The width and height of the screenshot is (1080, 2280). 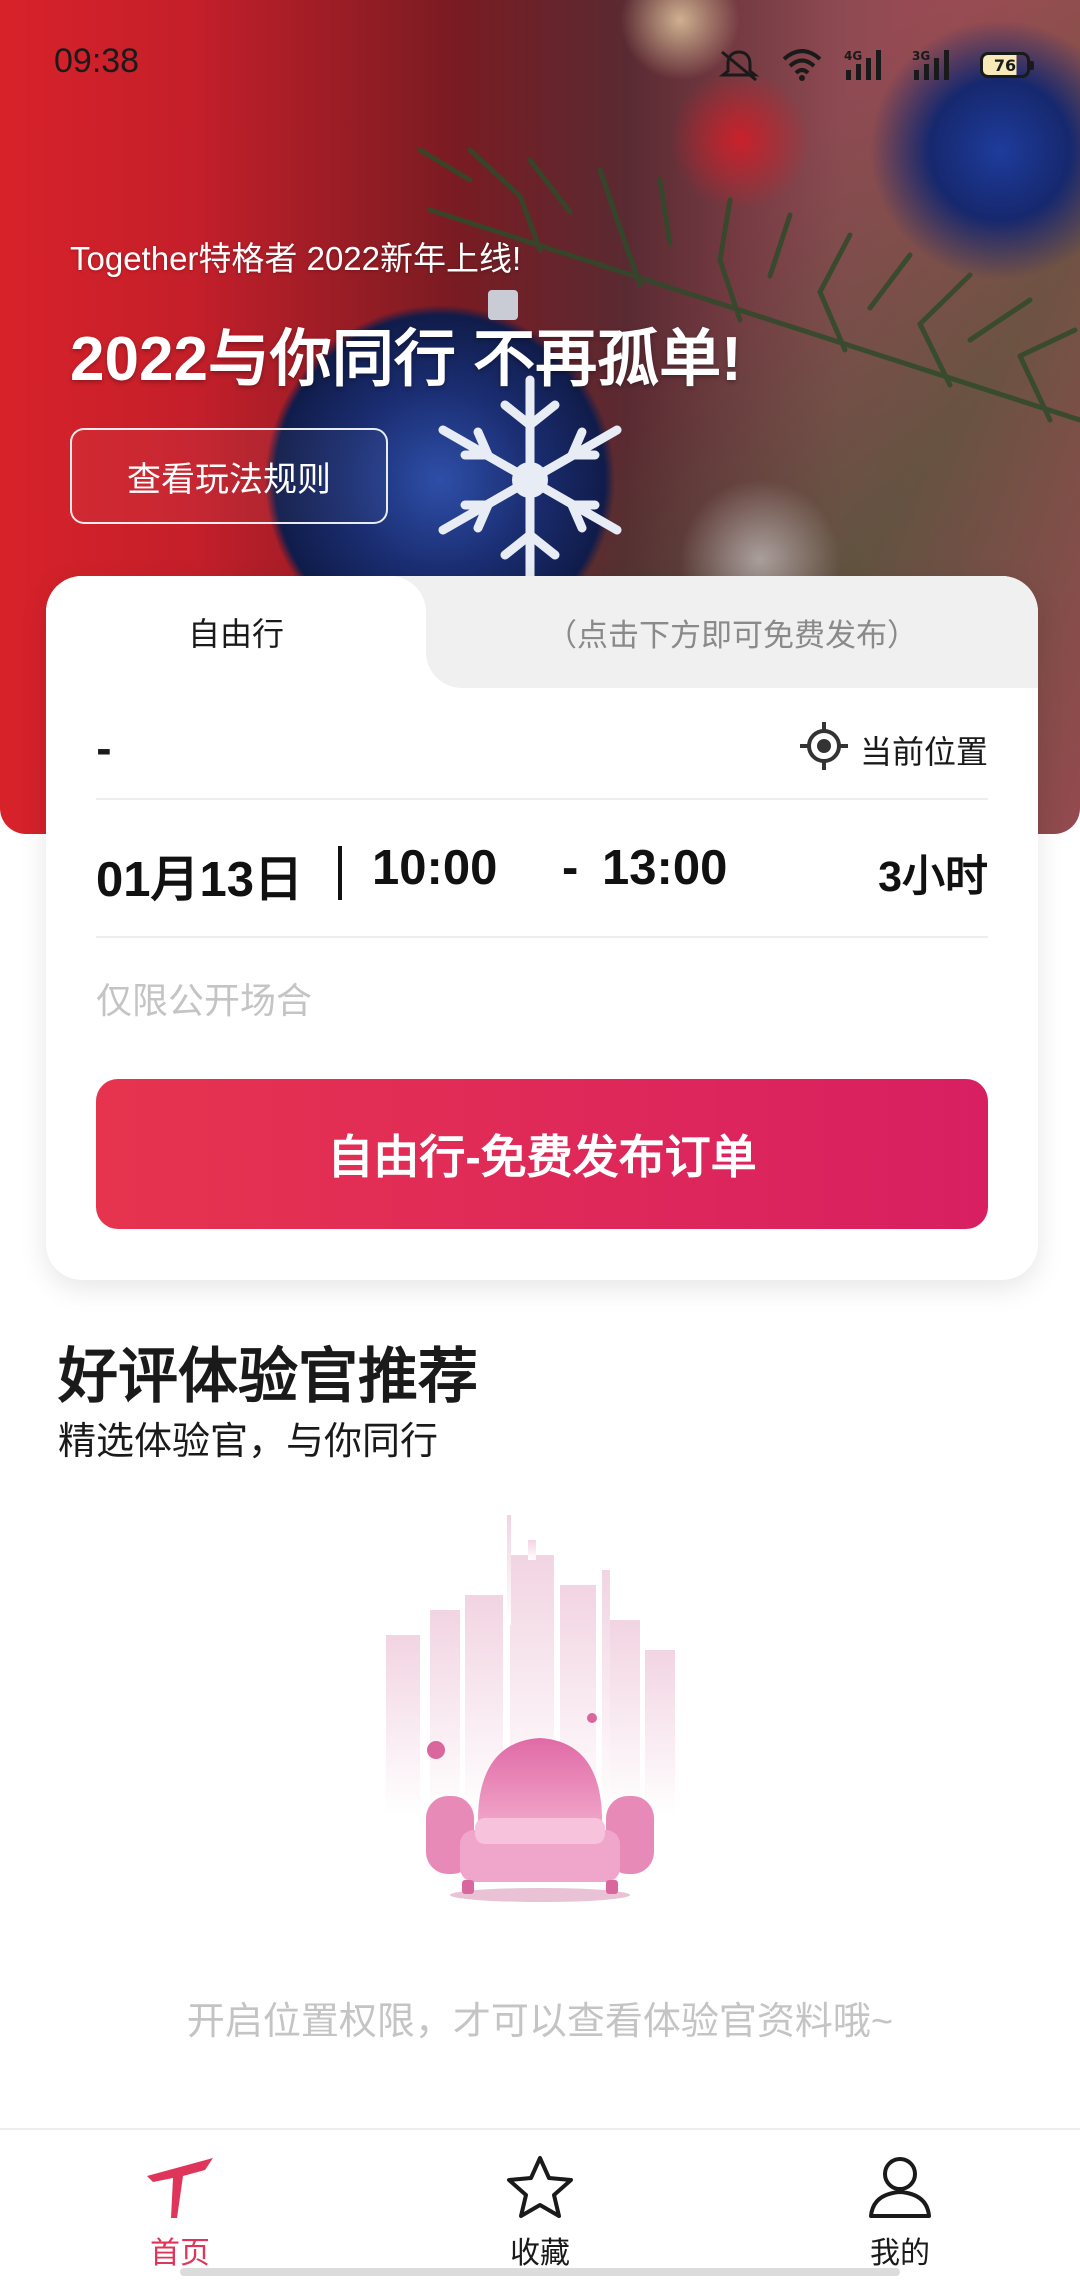 I want to click on publish-order-button: 自由行-免费发布订单, so click(x=542, y=1154).